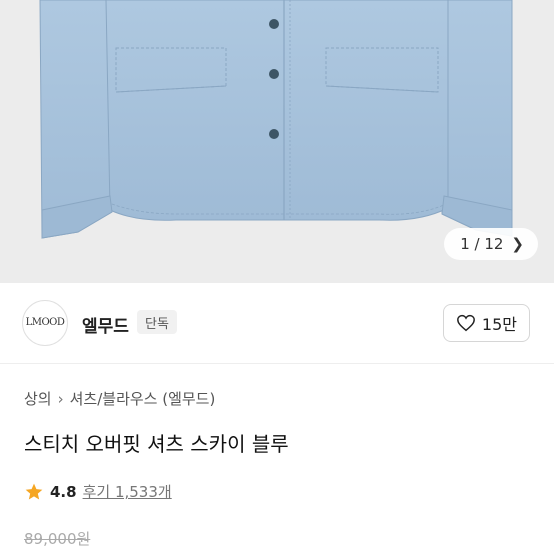  I want to click on rating-score: 4.8, so click(63, 491).